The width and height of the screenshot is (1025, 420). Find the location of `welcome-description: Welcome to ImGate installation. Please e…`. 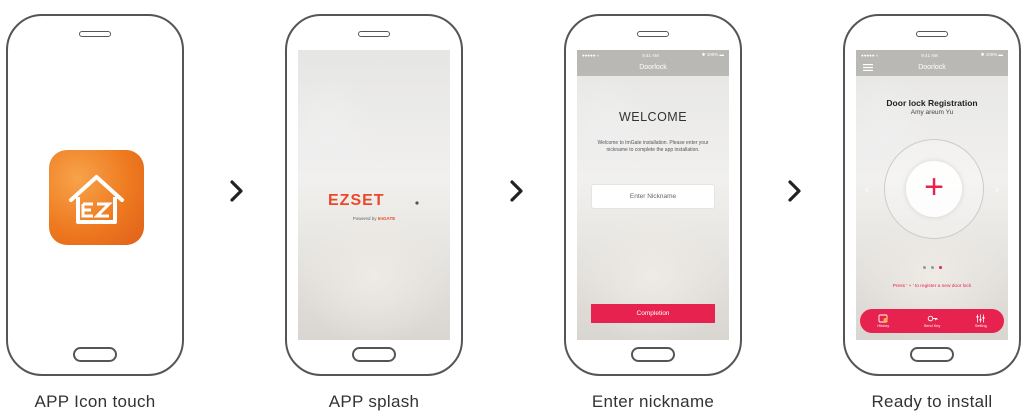

welcome-description: Welcome to ImGate installation. Please e… is located at coordinates (653, 146).